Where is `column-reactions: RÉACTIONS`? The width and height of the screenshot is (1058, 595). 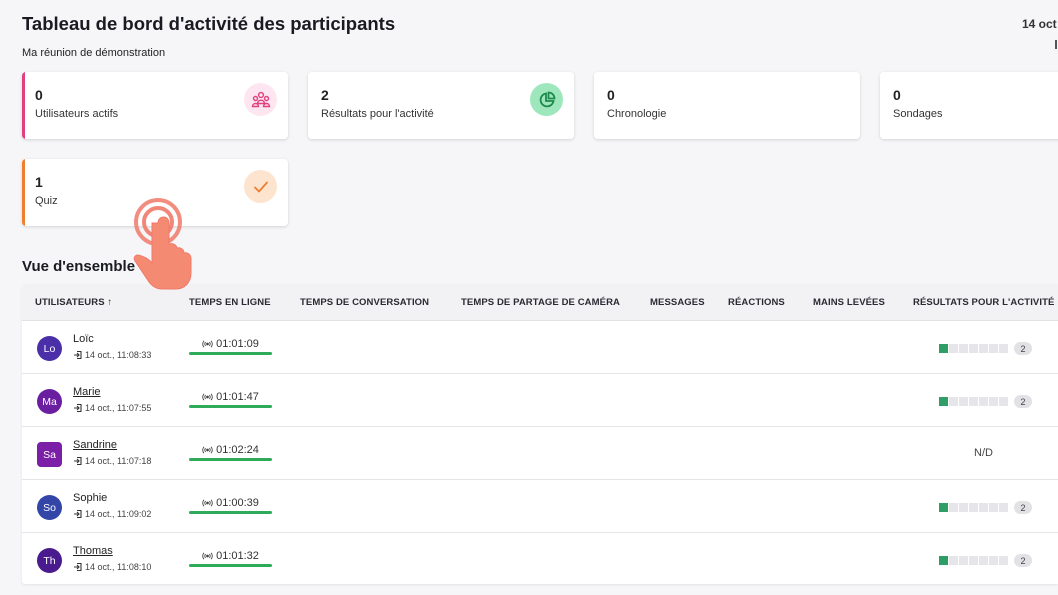 column-reactions: RÉACTIONS is located at coordinates (756, 302).